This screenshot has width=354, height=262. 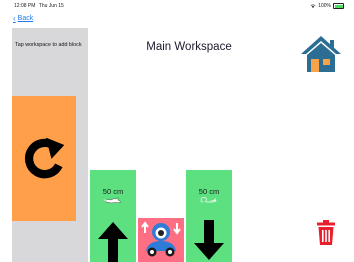 I want to click on robot-lift-block, so click(x=161, y=240).